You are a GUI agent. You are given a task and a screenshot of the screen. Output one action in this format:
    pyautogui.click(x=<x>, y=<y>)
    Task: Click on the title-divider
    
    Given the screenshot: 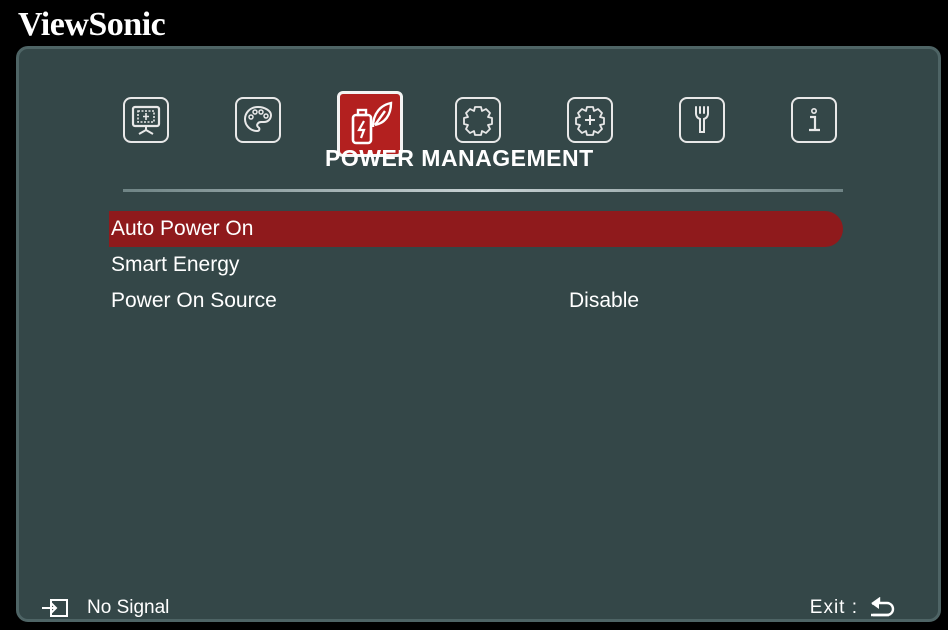 What is the action you would take?
    pyautogui.click(x=483, y=190)
    